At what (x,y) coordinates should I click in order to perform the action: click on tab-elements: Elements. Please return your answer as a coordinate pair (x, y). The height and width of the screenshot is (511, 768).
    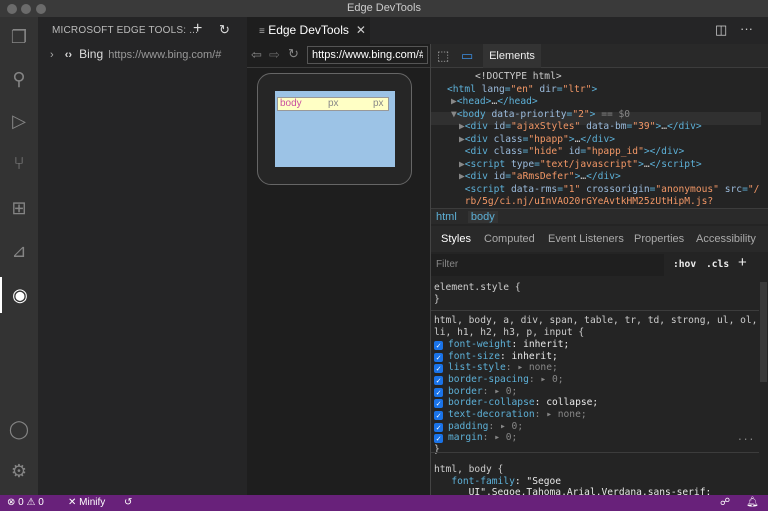
    Looking at the image, I should click on (512, 56).